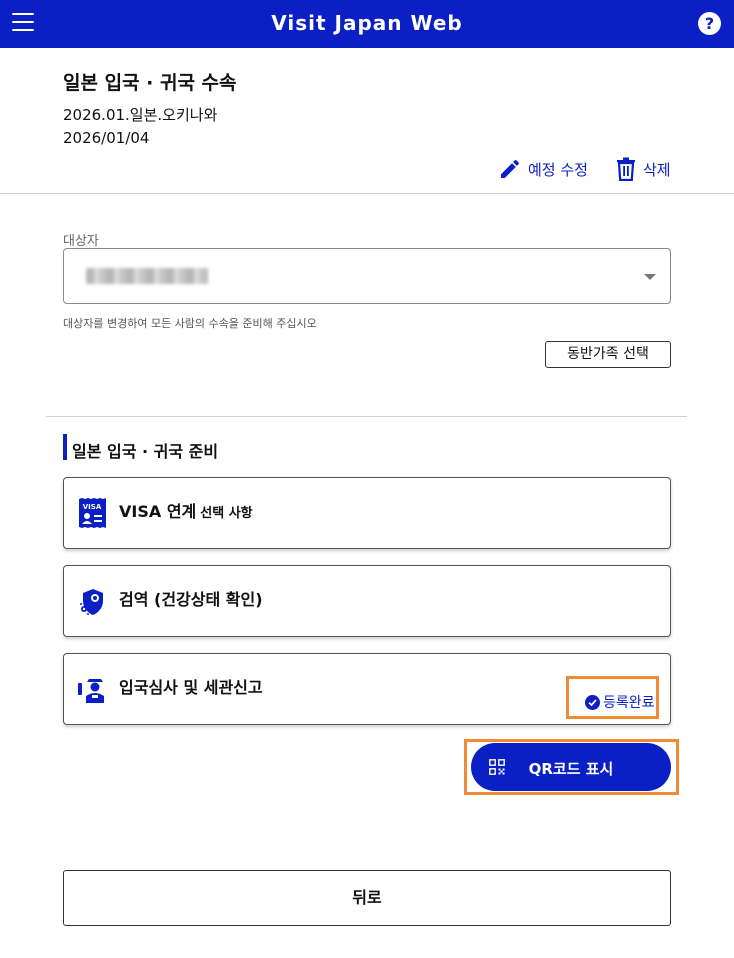  What do you see at coordinates (657, 169) in the screenshot?
I see `delete-plan-label: 삭제` at bounding box center [657, 169].